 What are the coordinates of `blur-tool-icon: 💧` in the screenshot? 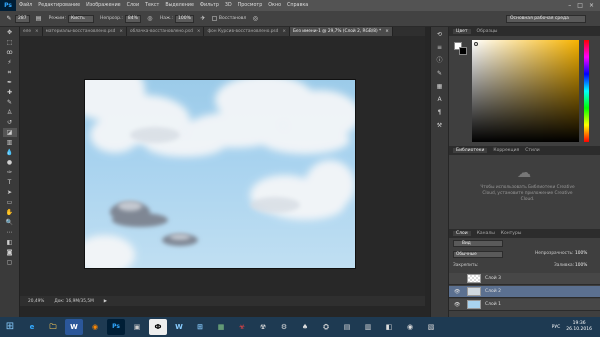 It's located at (10, 152).